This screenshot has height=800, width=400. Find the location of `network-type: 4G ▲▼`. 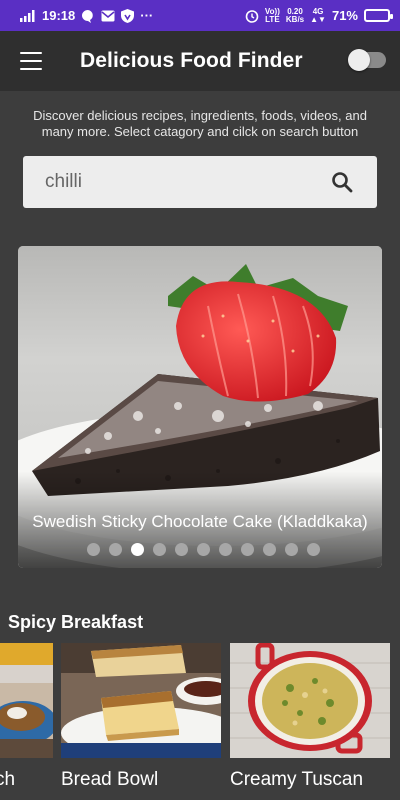

network-type: 4G ▲▼ is located at coordinates (318, 15).